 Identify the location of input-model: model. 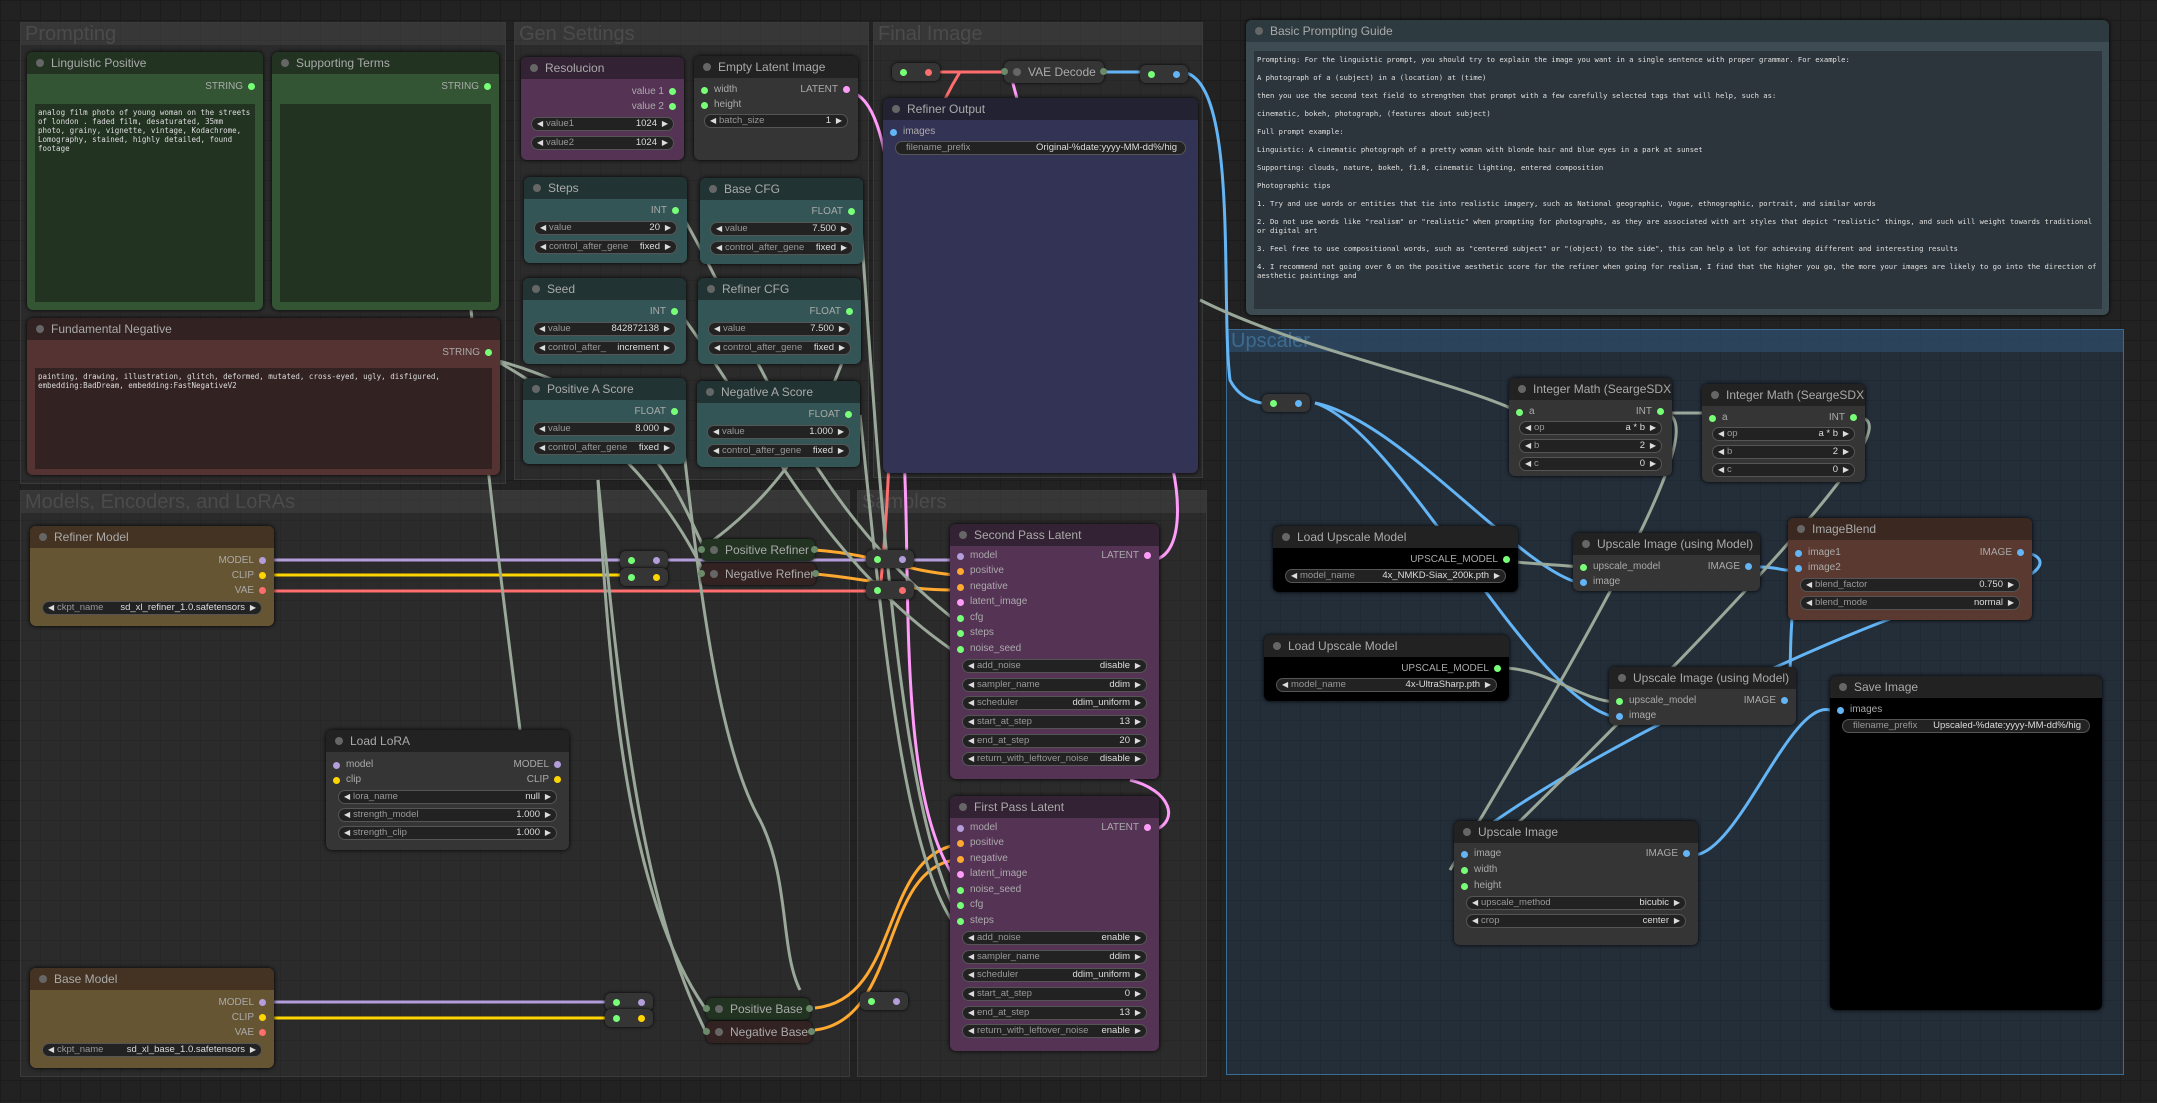
(353, 764).